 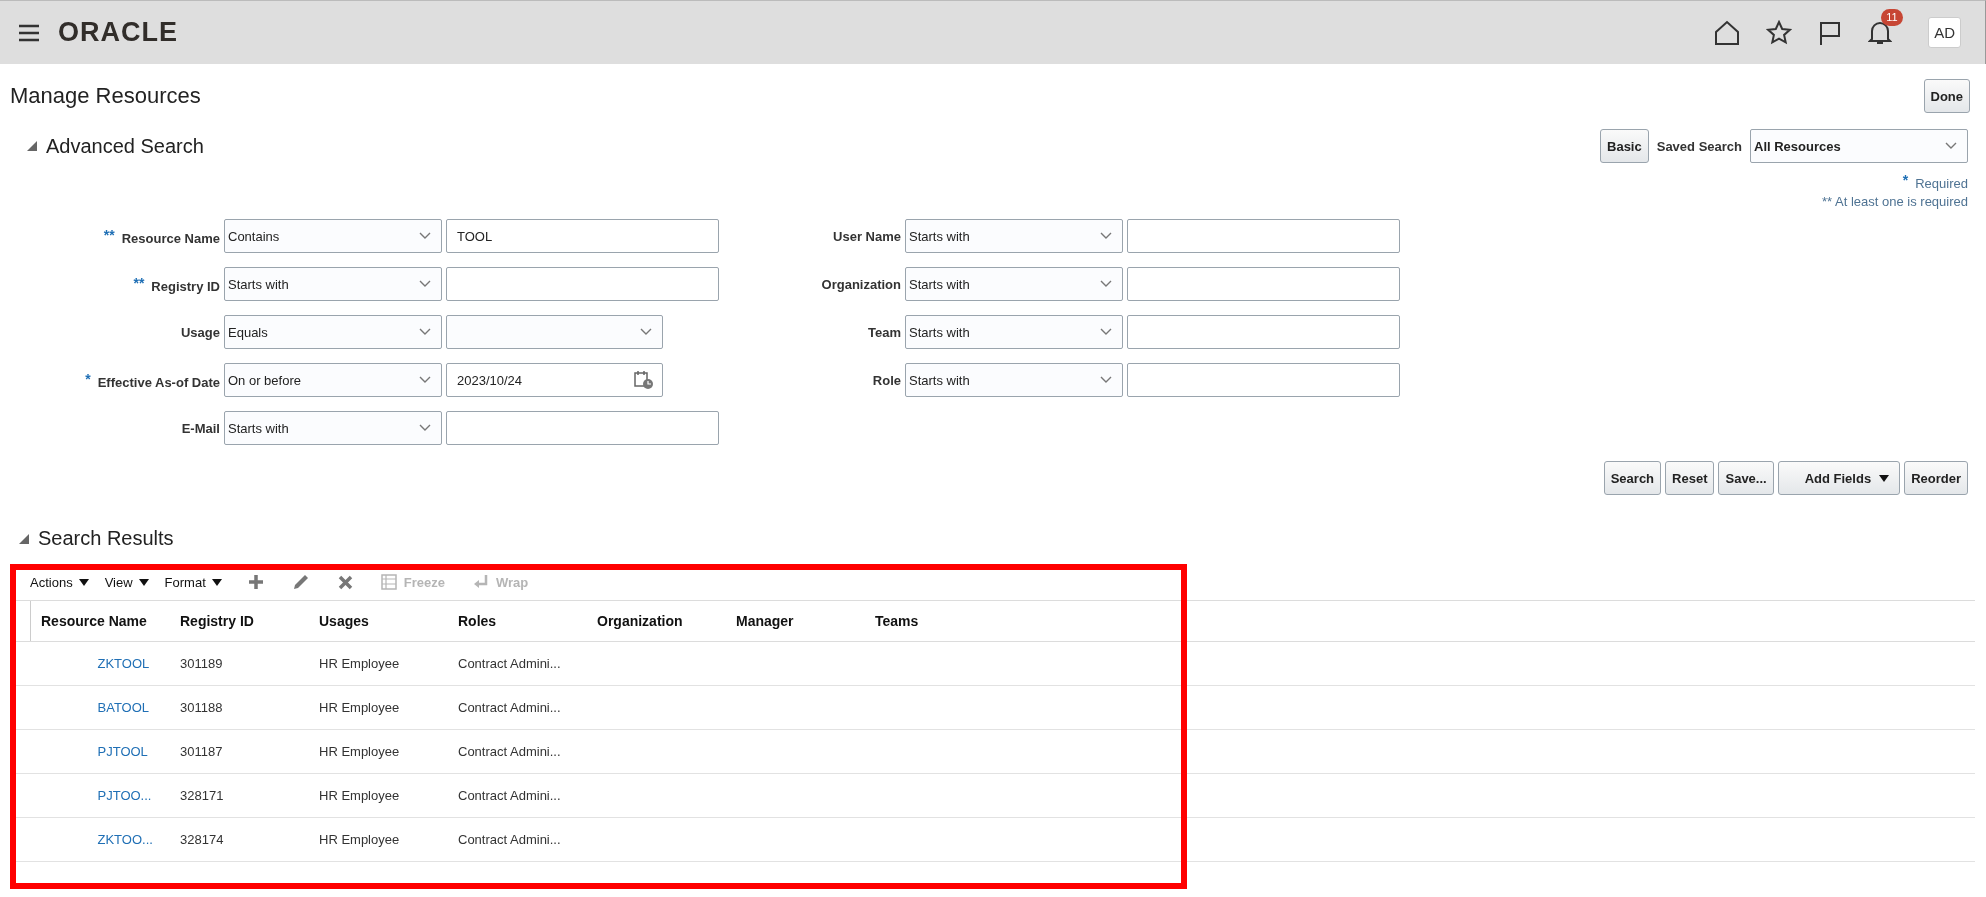 What do you see at coordinates (378, 621) in the screenshot?
I see `column-header: Usages` at bounding box center [378, 621].